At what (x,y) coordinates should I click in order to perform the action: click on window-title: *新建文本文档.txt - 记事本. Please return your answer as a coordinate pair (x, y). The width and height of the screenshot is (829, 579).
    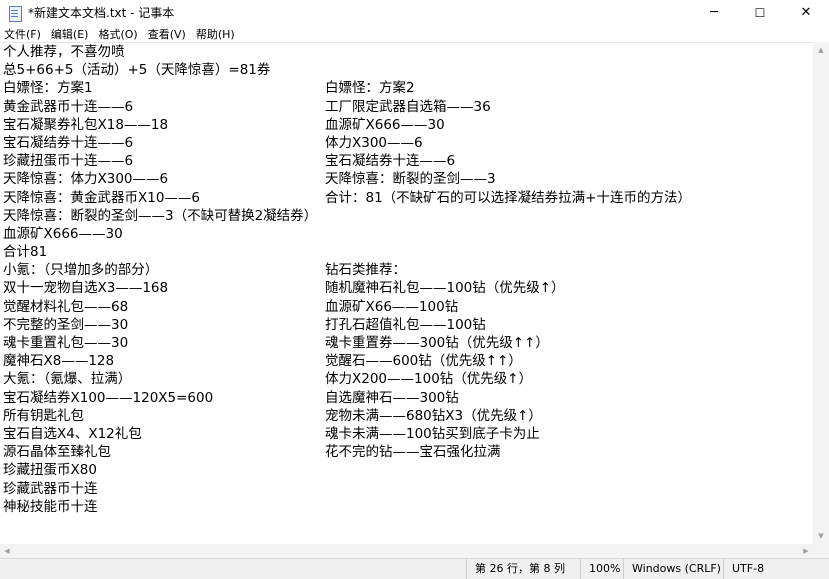
    Looking at the image, I should click on (101, 13).